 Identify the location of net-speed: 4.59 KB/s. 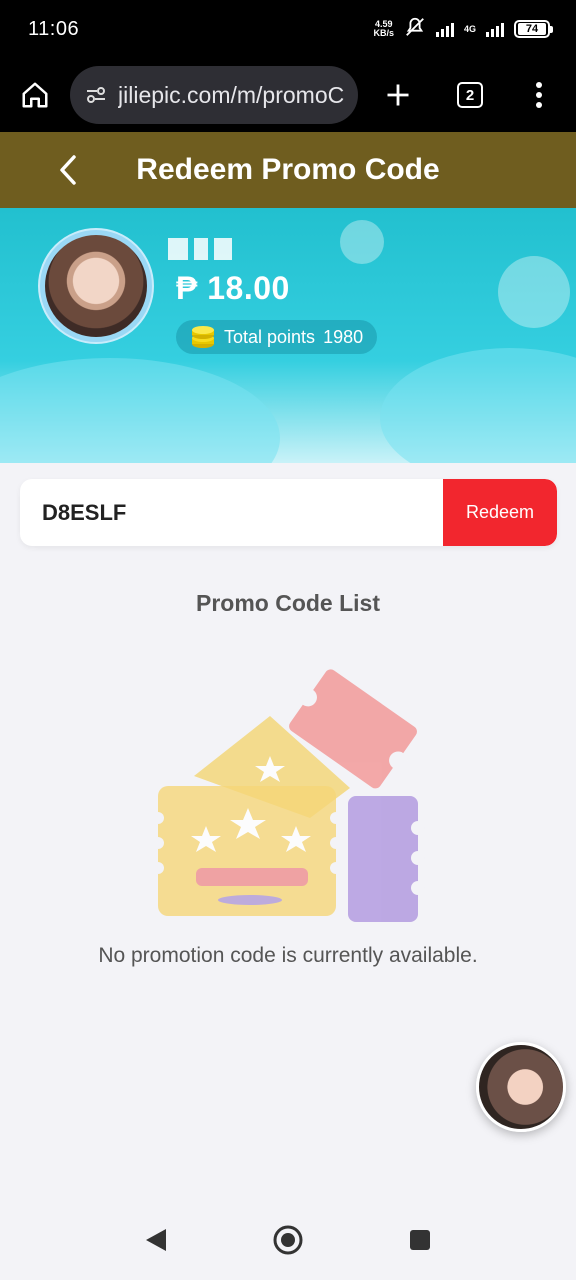
(383, 29).